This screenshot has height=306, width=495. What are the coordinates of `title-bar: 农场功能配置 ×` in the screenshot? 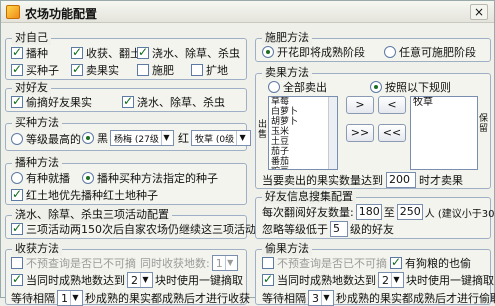 It's located at (247, 12).